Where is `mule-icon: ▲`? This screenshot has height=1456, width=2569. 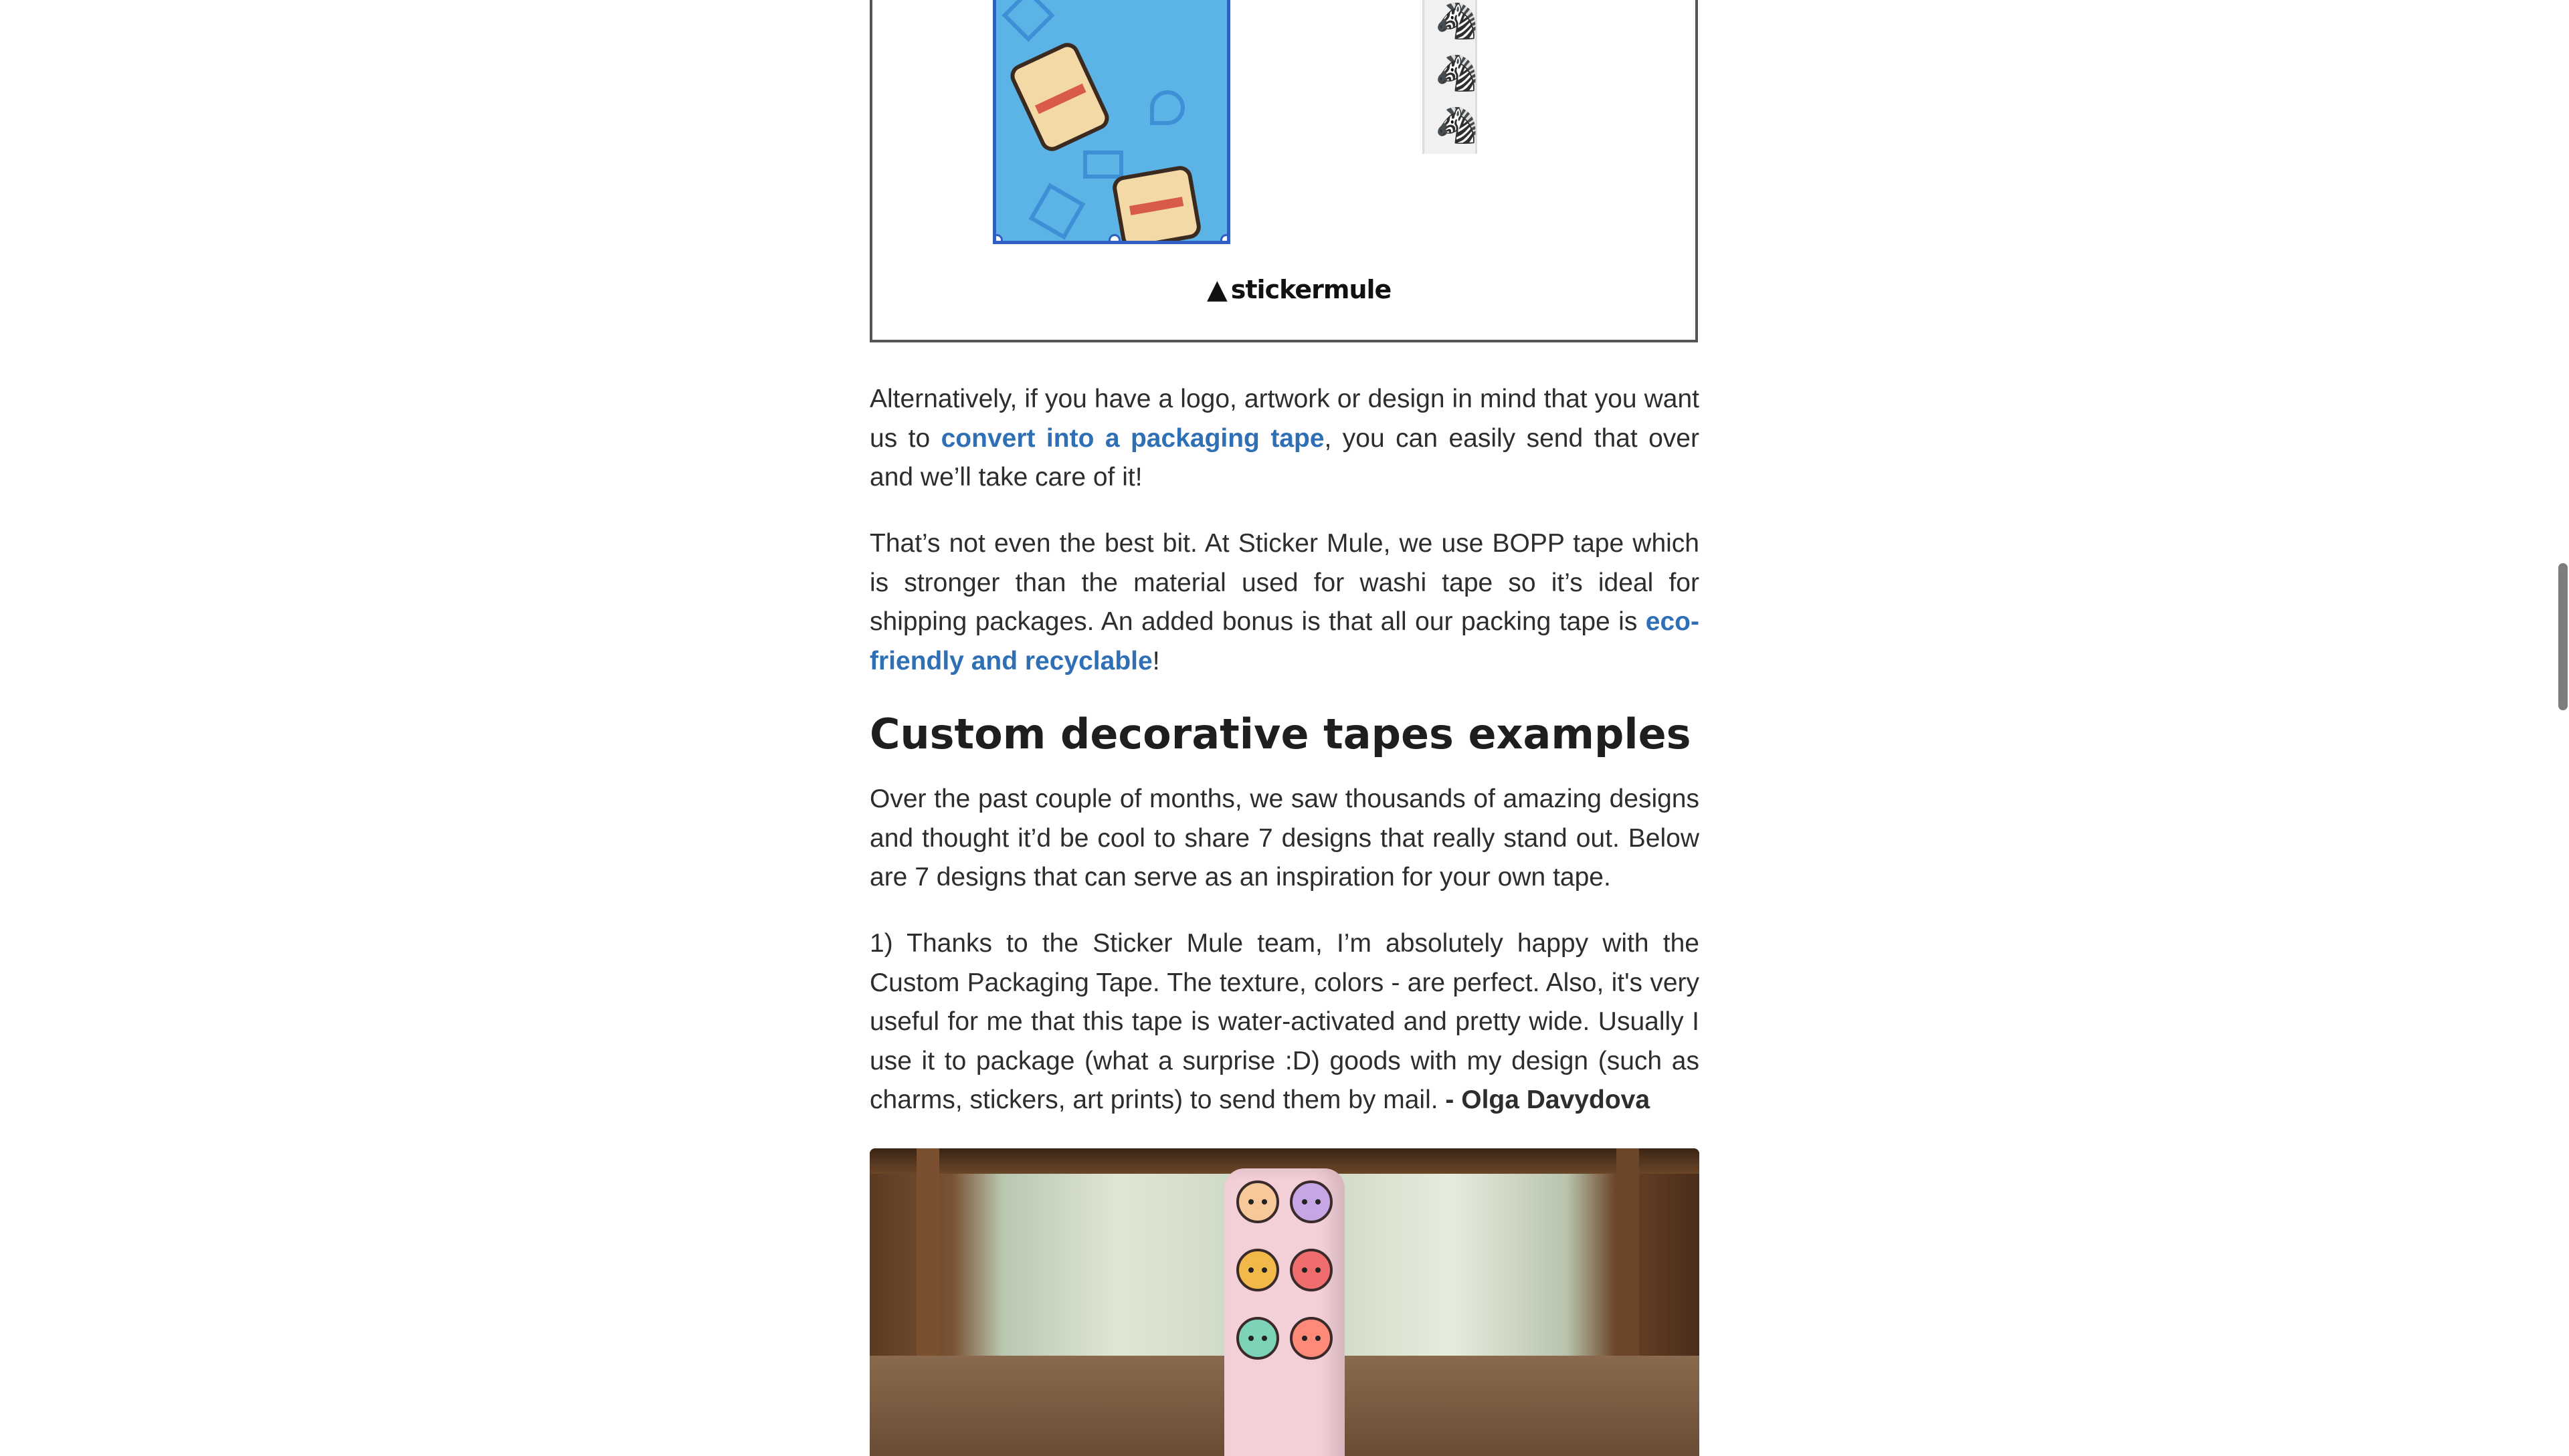 mule-icon: ▲ is located at coordinates (1217, 289).